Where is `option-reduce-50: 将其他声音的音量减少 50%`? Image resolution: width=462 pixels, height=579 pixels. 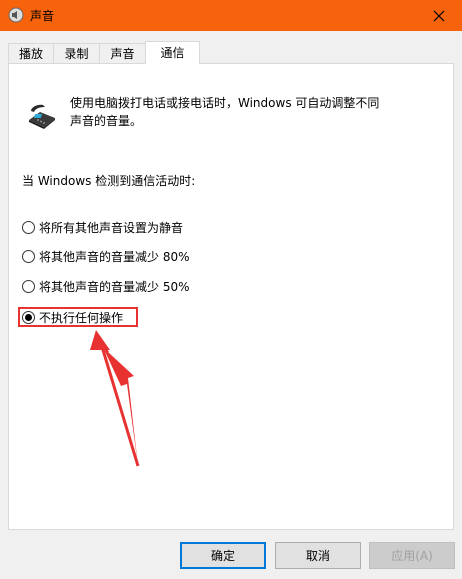 option-reduce-50: 将其他声音的音量减少 50% is located at coordinates (106, 286).